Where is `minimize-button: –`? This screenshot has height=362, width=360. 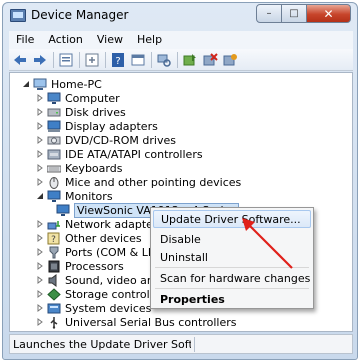 minimize-button: – is located at coordinates (269, 13).